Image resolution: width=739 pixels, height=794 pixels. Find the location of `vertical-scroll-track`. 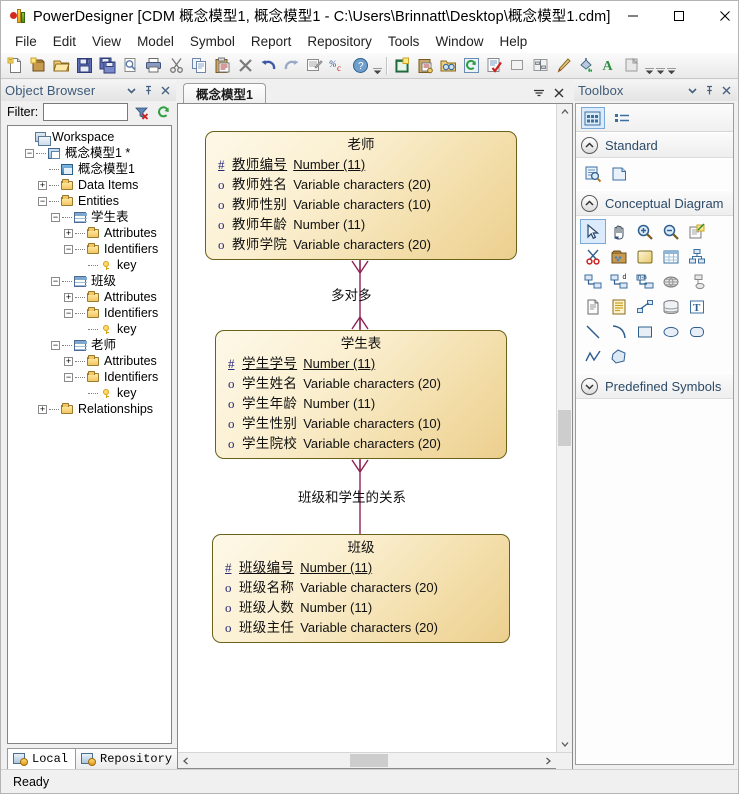

vertical-scroll-track is located at coordinates (564, 428).